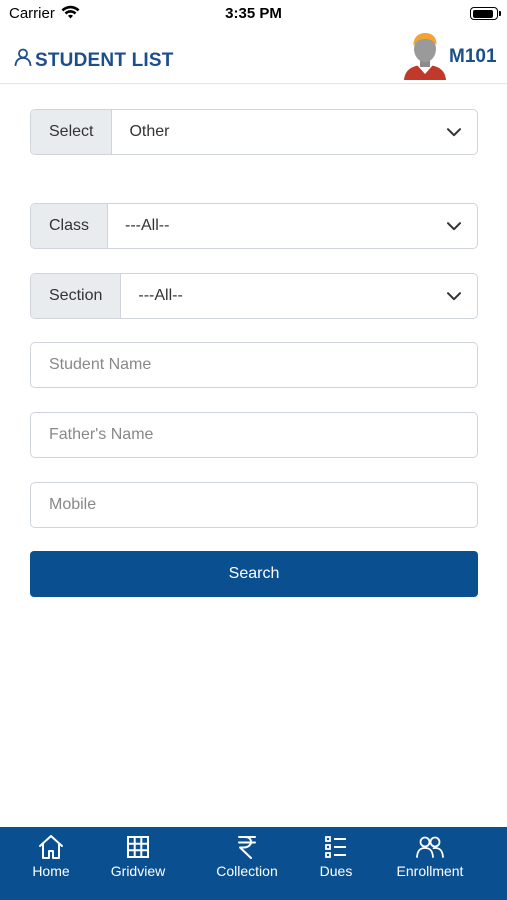 The width and height of the screenshot is (507, 900). Describe the element at coordinates (254, 132) in the screenshot. I see `select-dropdown: Select Other` at that location.